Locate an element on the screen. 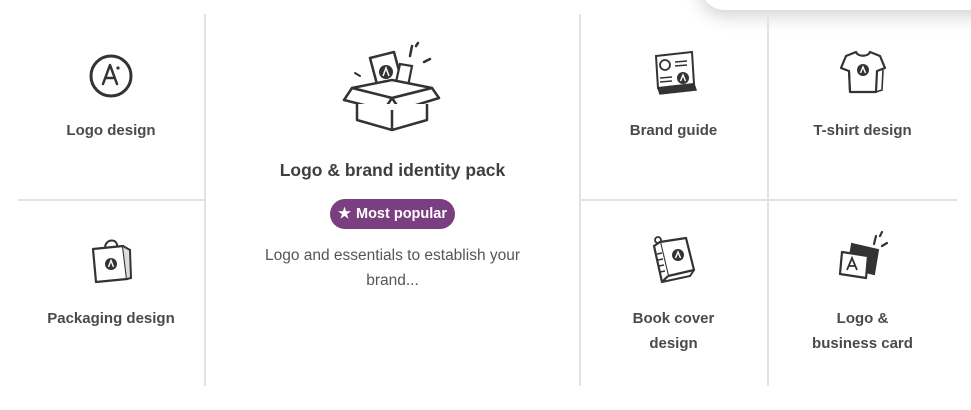 The width and height of the screenshot is (971, 410). shopping-bag-icon is located at coordinates (112, 261).